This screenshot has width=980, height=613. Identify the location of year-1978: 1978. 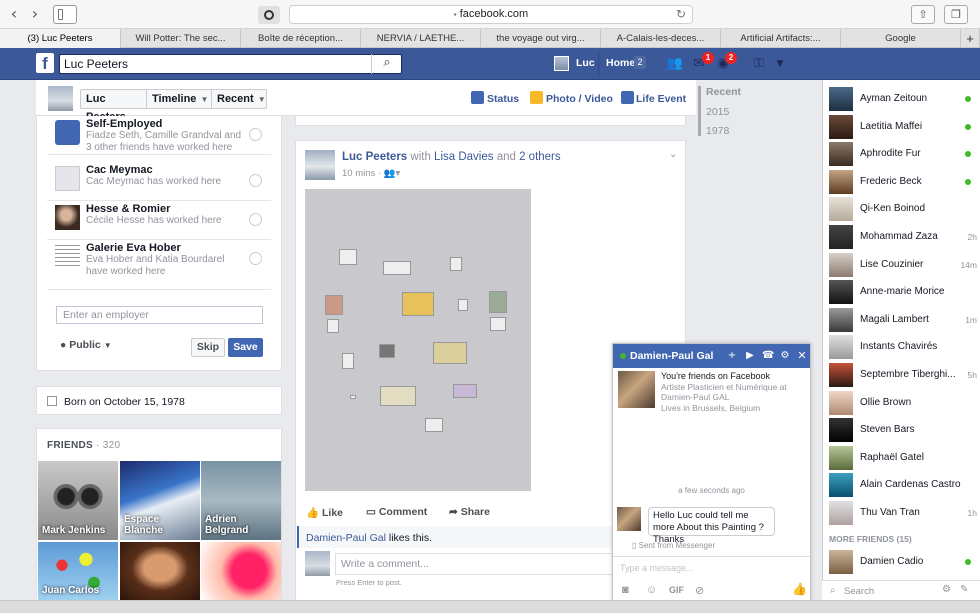
(717, 131).